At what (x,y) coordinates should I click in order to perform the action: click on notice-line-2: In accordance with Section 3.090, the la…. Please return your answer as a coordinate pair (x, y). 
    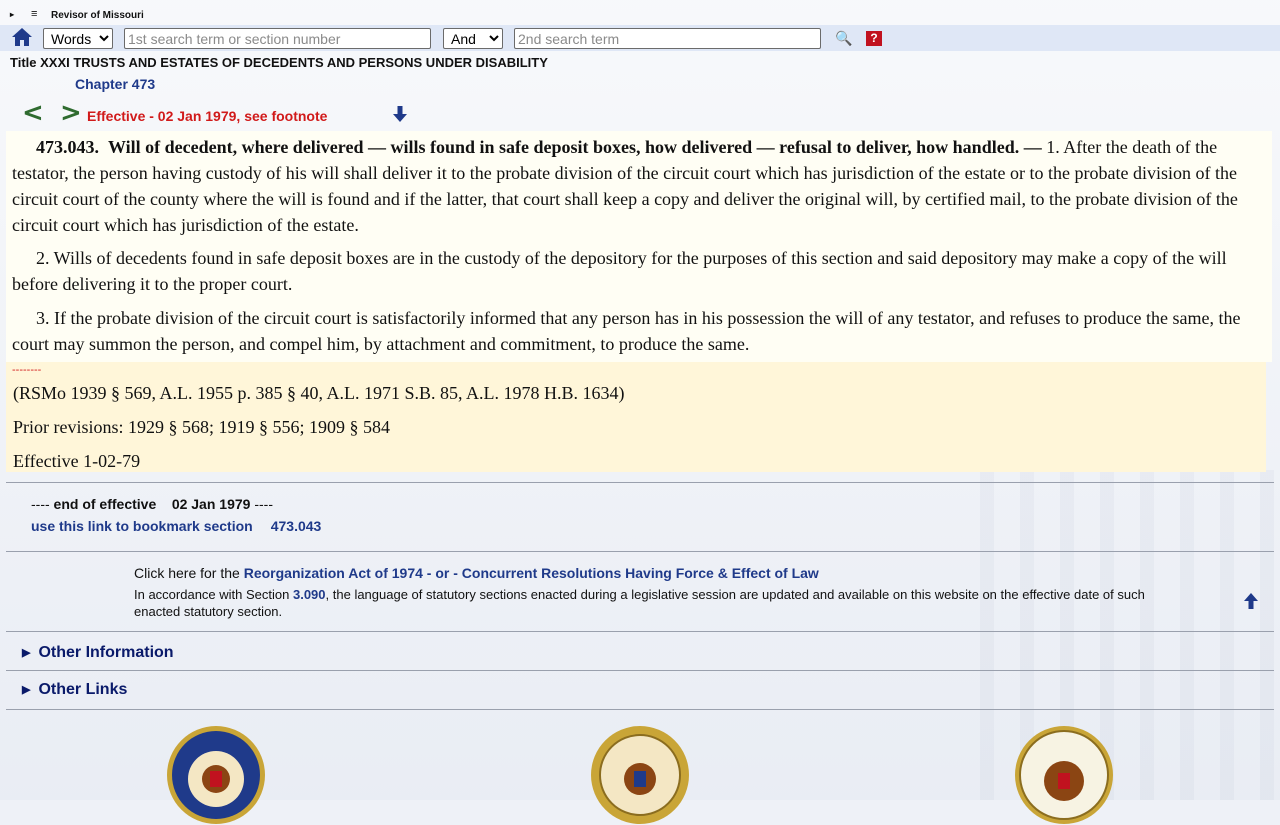
    Looking at the image, I should click on (649, 603).